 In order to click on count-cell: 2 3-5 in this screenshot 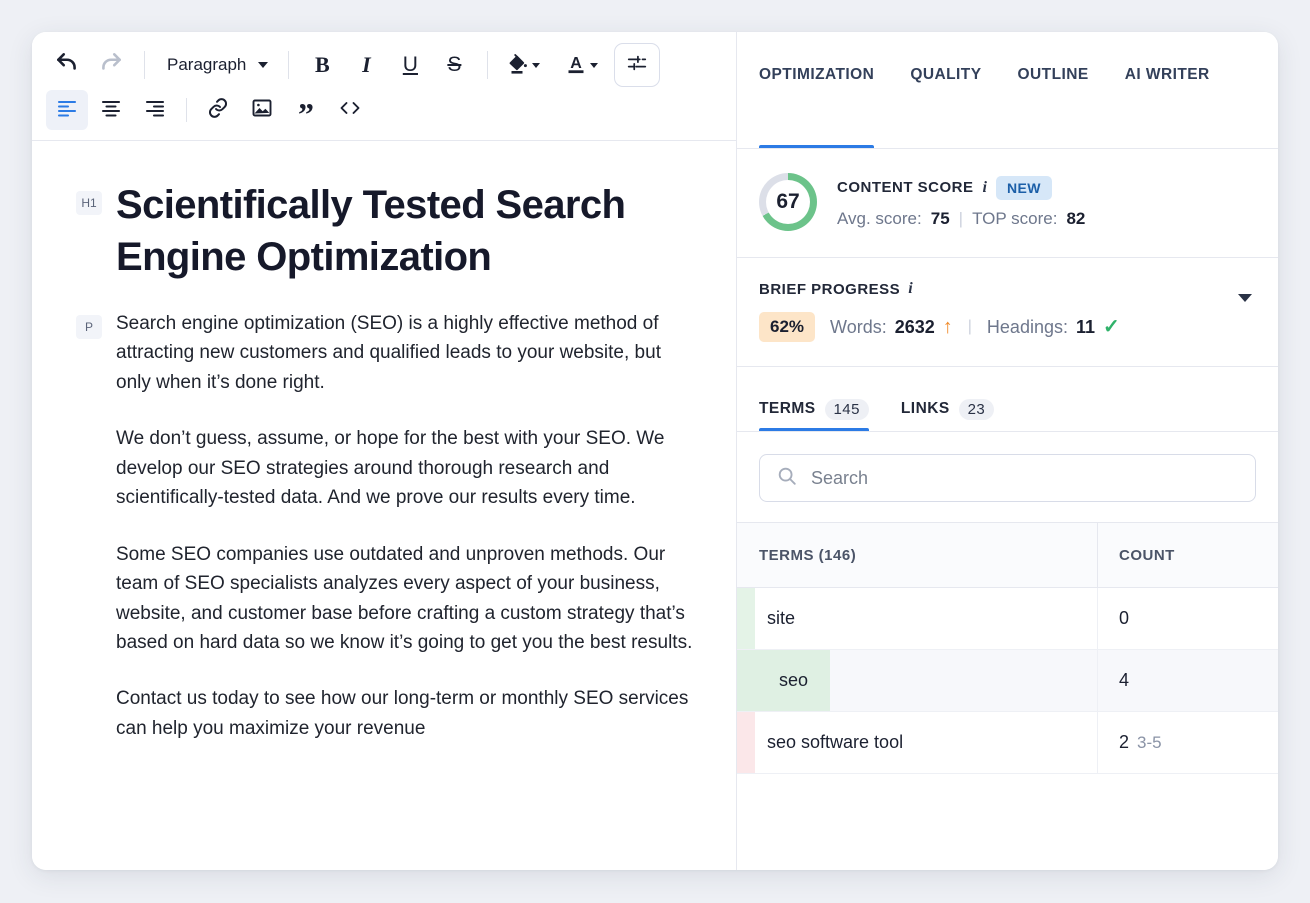, I will do `click(1187, 742)`.